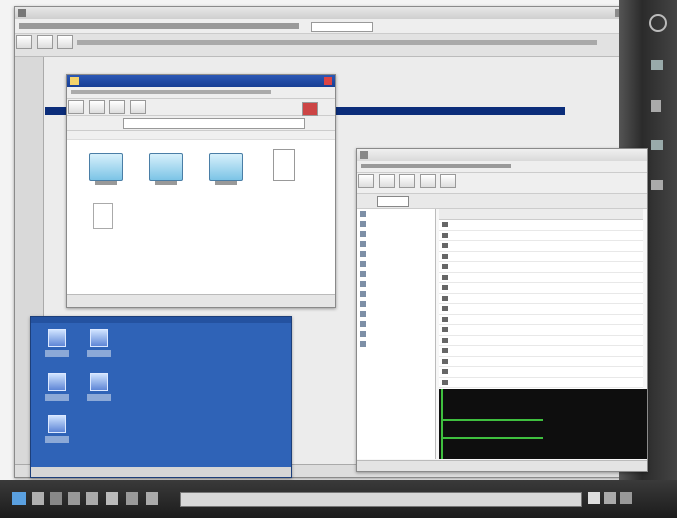  I want to click on taskbar-task-button, so click(381, 499).